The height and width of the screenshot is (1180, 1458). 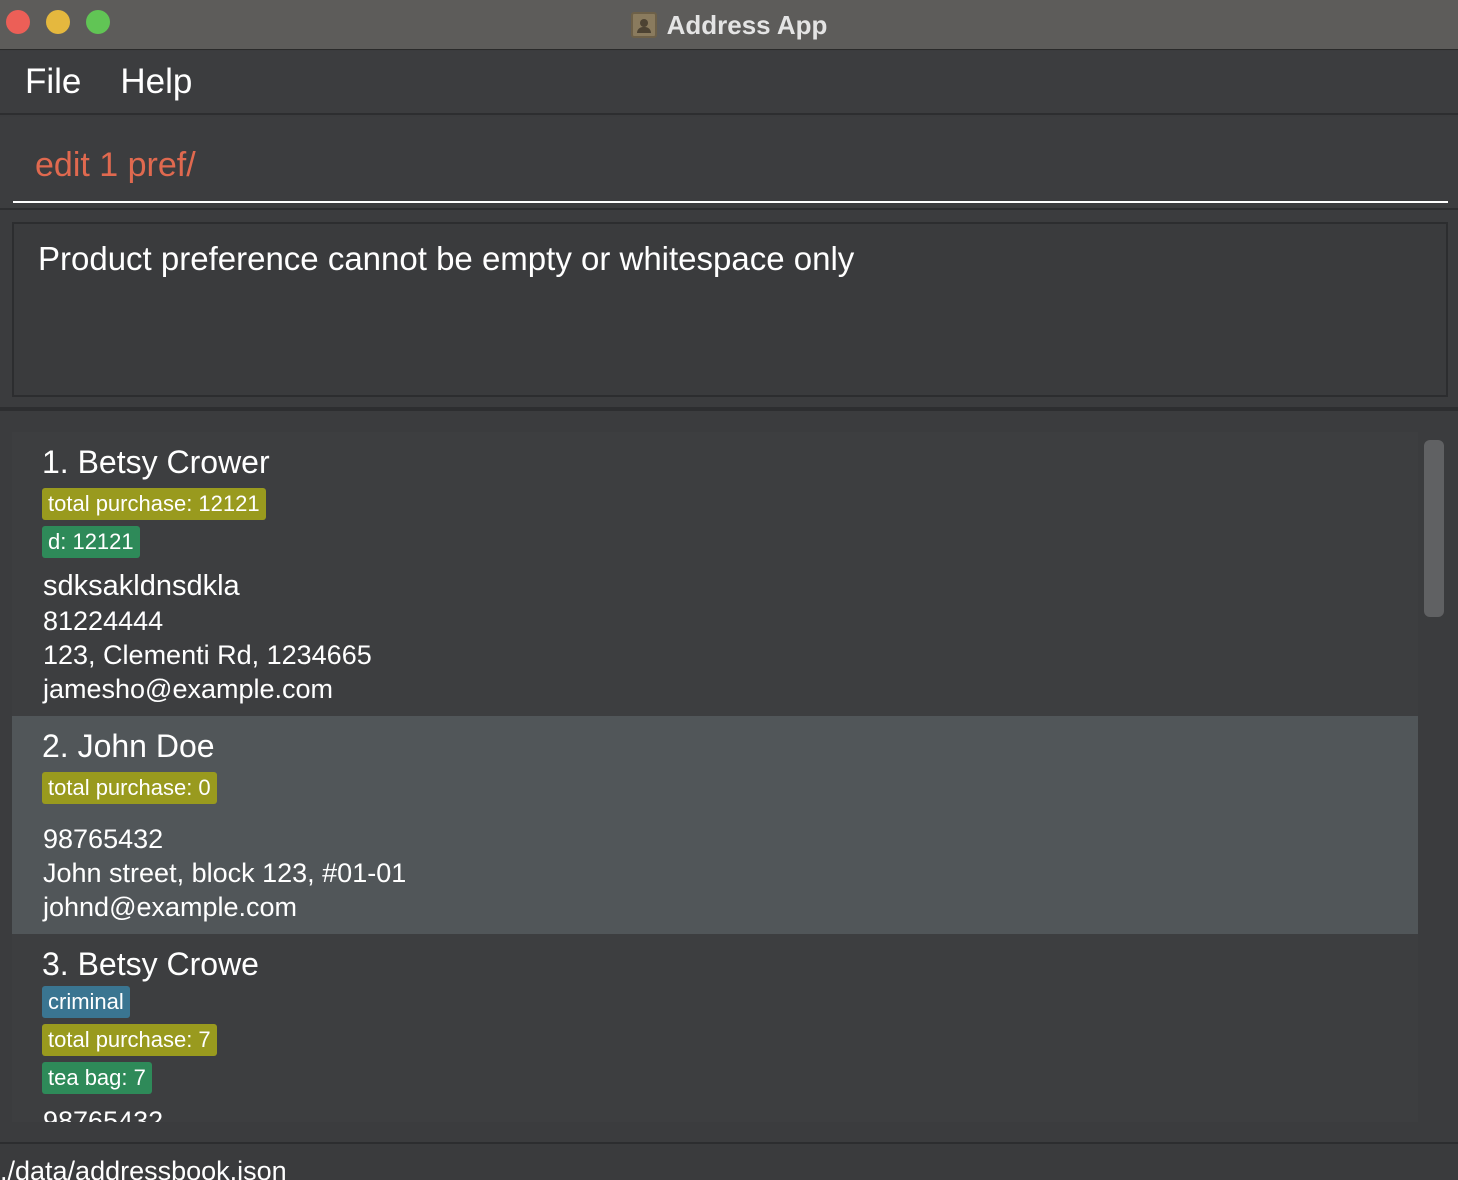 I want to click on person-email: johnd@example.com, so click(x=170, y=907).